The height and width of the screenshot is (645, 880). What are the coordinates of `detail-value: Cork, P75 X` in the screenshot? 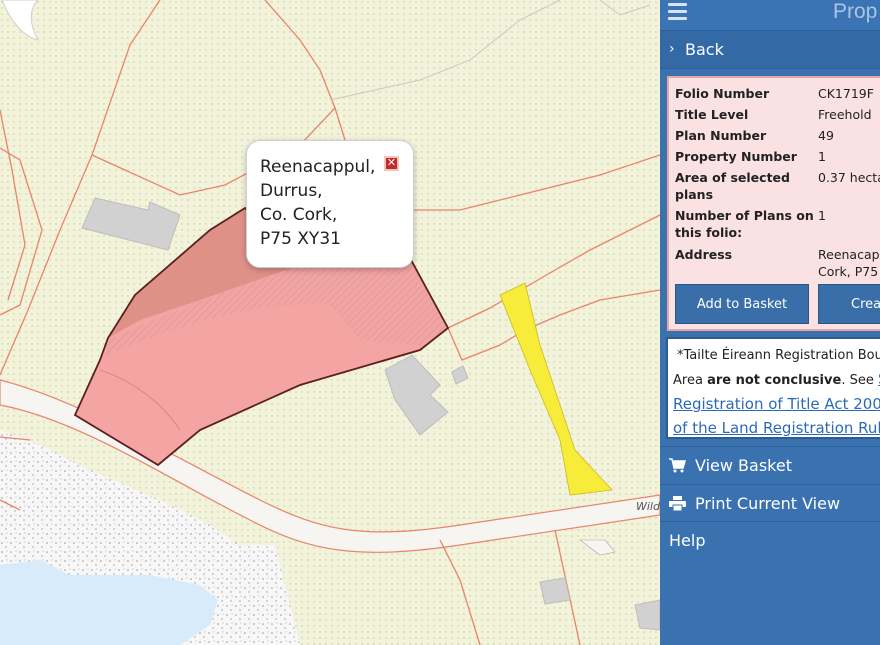 It's located at (849, 271).